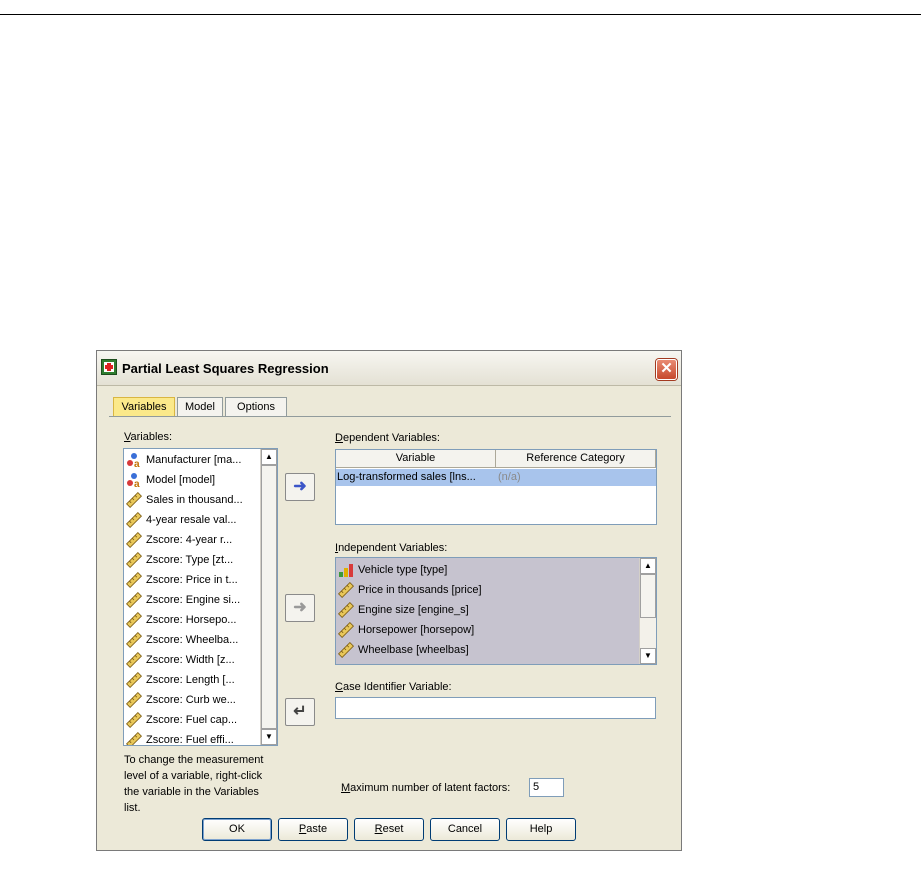 The image size is (921, 877). I want to click on list-item: a Model [model], so click(170, 480).